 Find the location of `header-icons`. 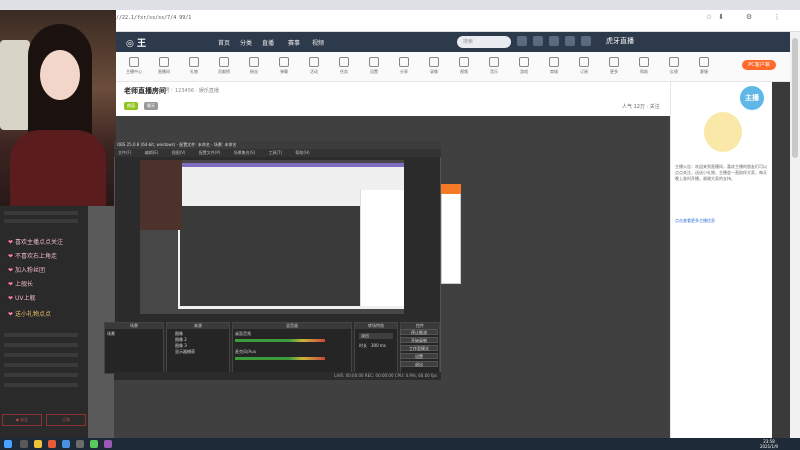

header-icons is located at coordinates (554, 42).